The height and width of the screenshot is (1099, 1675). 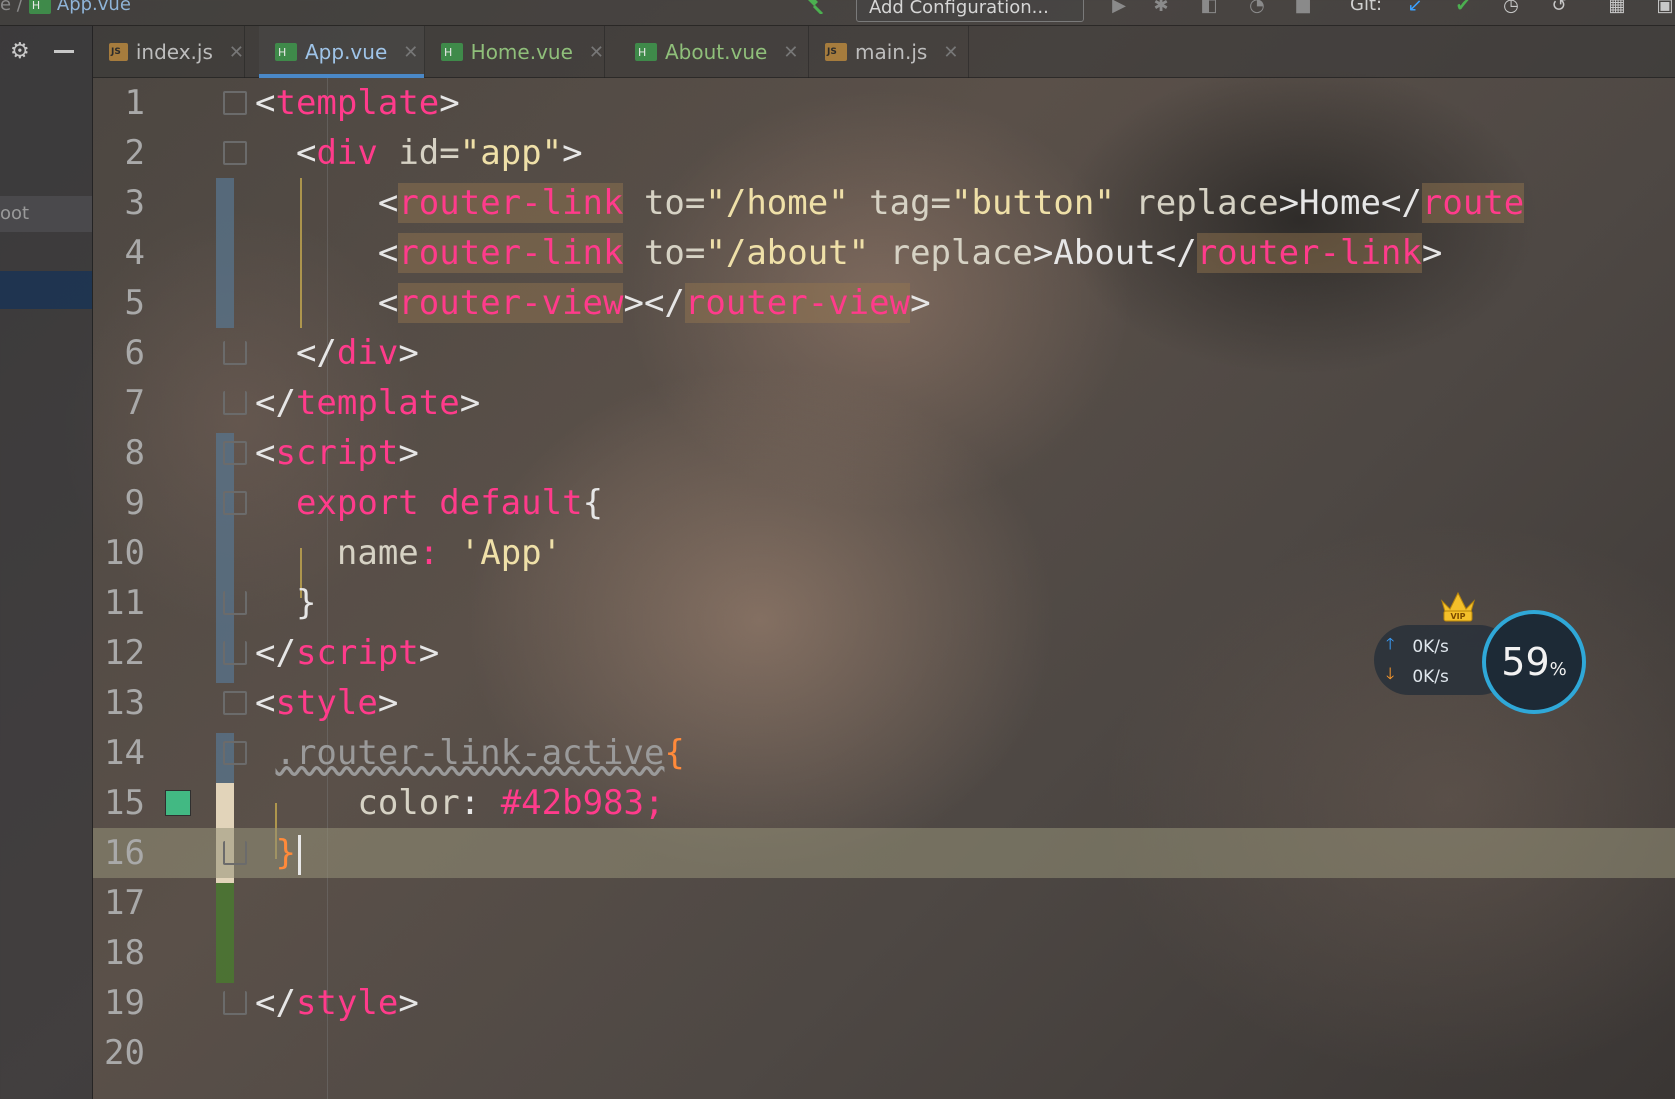 What do you see at coordinates (1617, 8) in the screenshot?
I see `project-structure-icon: ▦` at bounding box center [1617, 8].